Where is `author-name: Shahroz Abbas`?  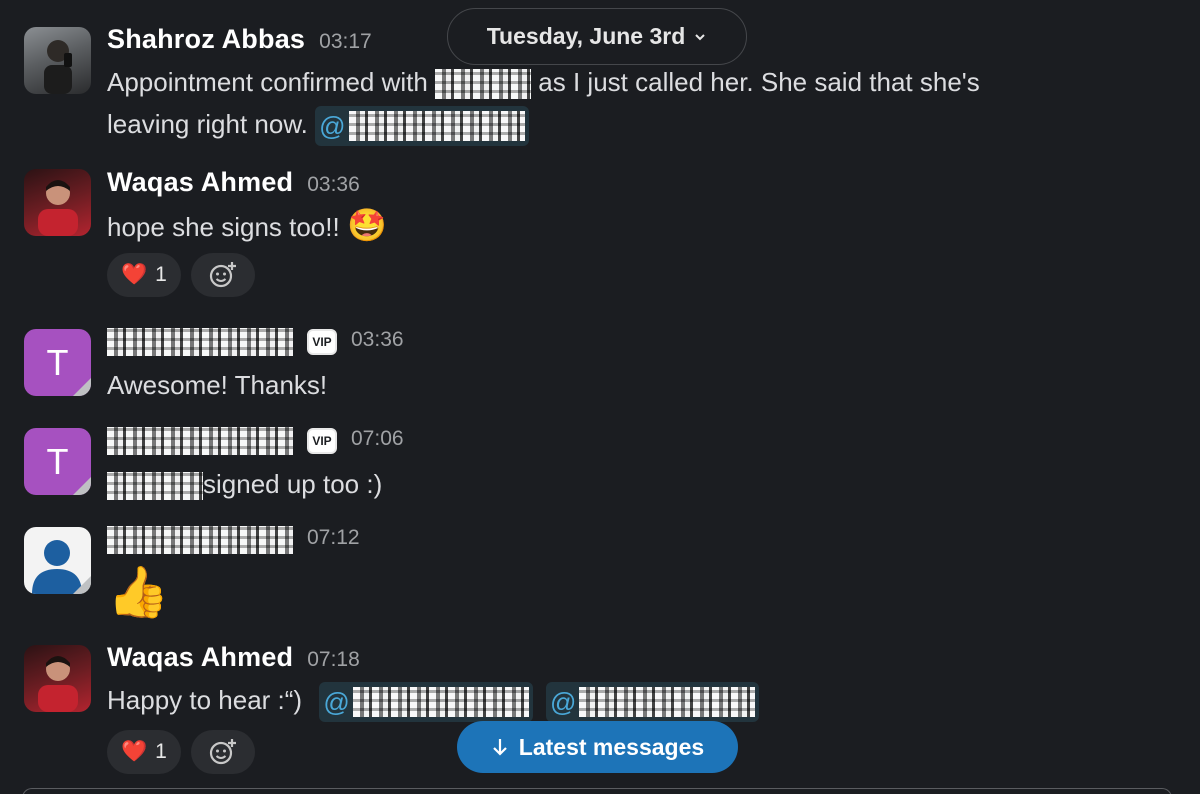 author-name: Shahroz Abbas is located at coordinates (206, 39).